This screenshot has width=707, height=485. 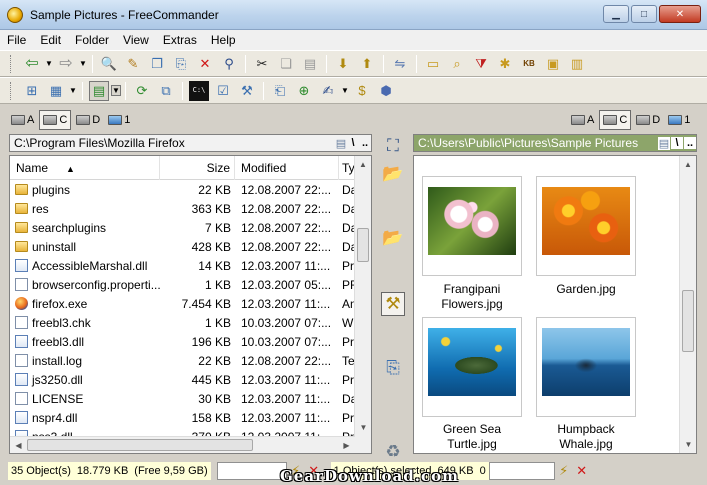 What do you see at coordinates (136, 40) in the screenshot?
I see `menu-view: View` at bounding box center [136, 40].